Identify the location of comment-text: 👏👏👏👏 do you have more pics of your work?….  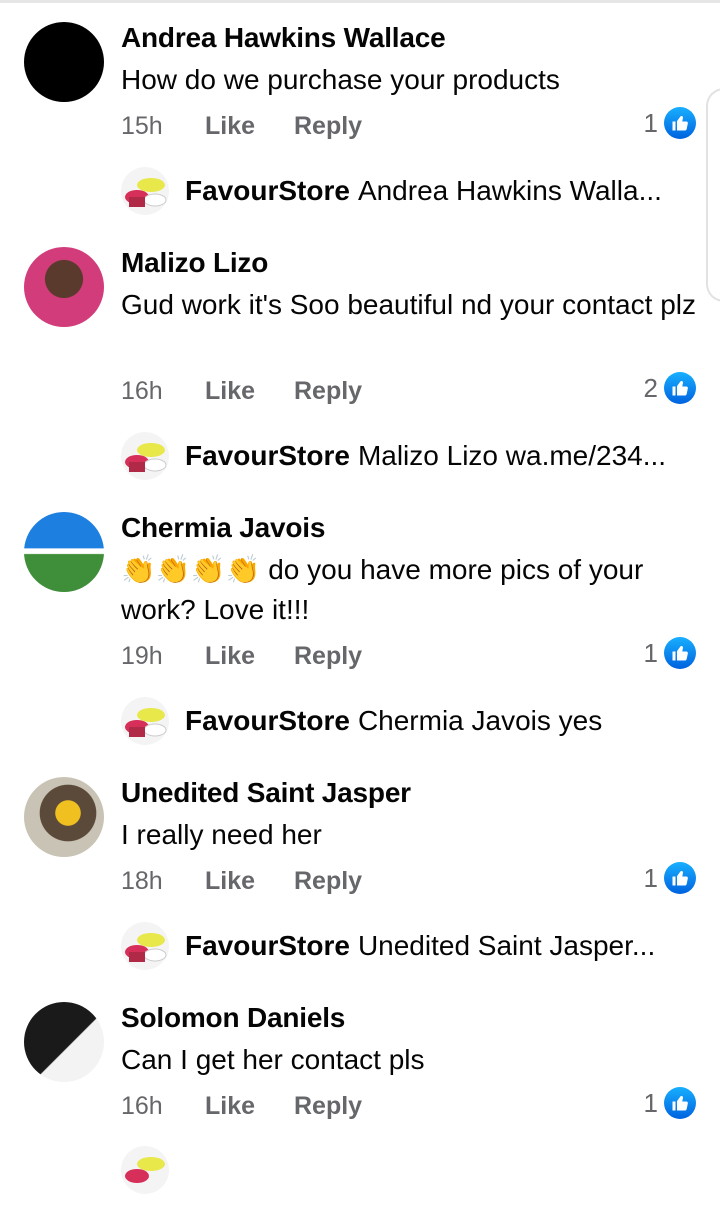
(382, 589).